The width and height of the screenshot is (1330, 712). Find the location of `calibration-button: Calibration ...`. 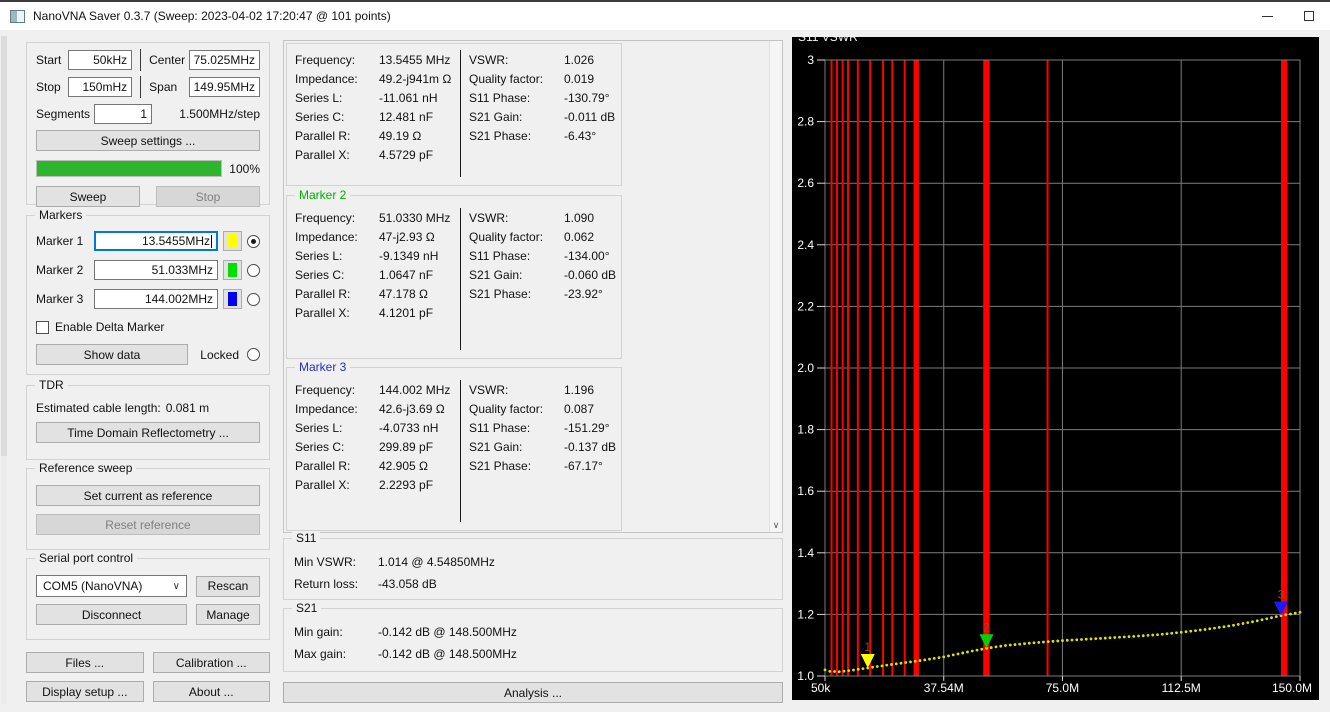

calibration-button: Calibration ... is located at coordinates (211, 662).